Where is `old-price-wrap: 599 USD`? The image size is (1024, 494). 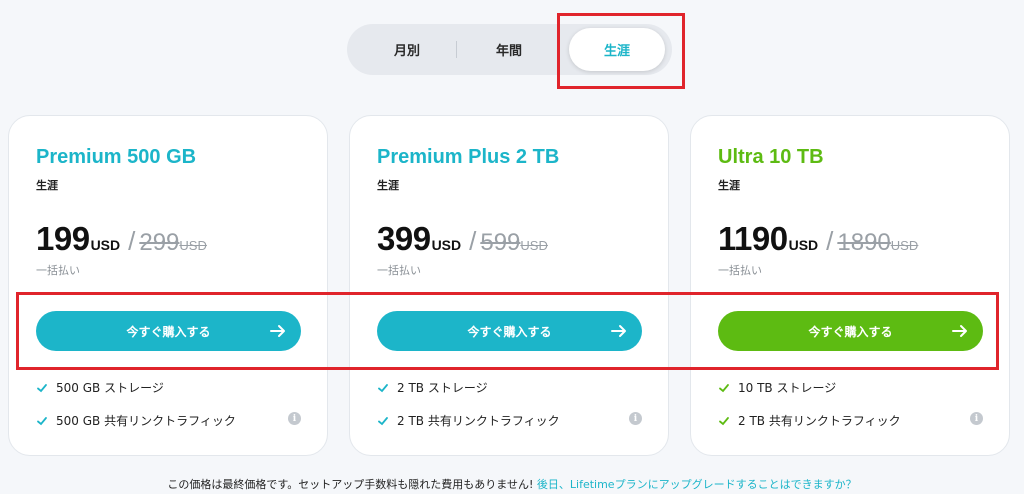 old-price-wrap: 599 USD is located at coordinates (514, 243).